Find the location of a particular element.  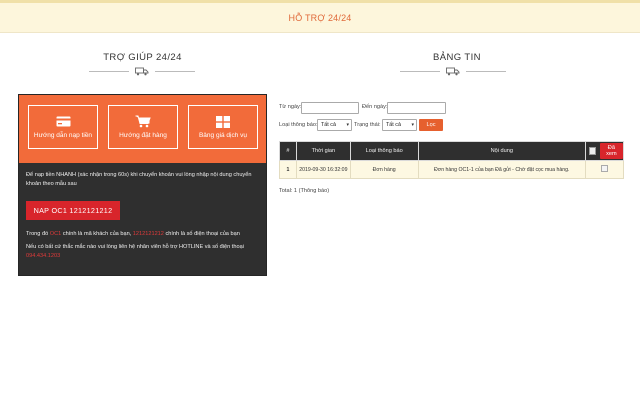

deposit-guide-label: Hướng dẫn nạp tiền is located at coordinates (63, 135).